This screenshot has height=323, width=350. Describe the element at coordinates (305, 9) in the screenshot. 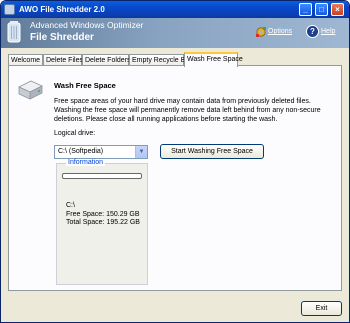

I see `minimize-button: _` at that location.